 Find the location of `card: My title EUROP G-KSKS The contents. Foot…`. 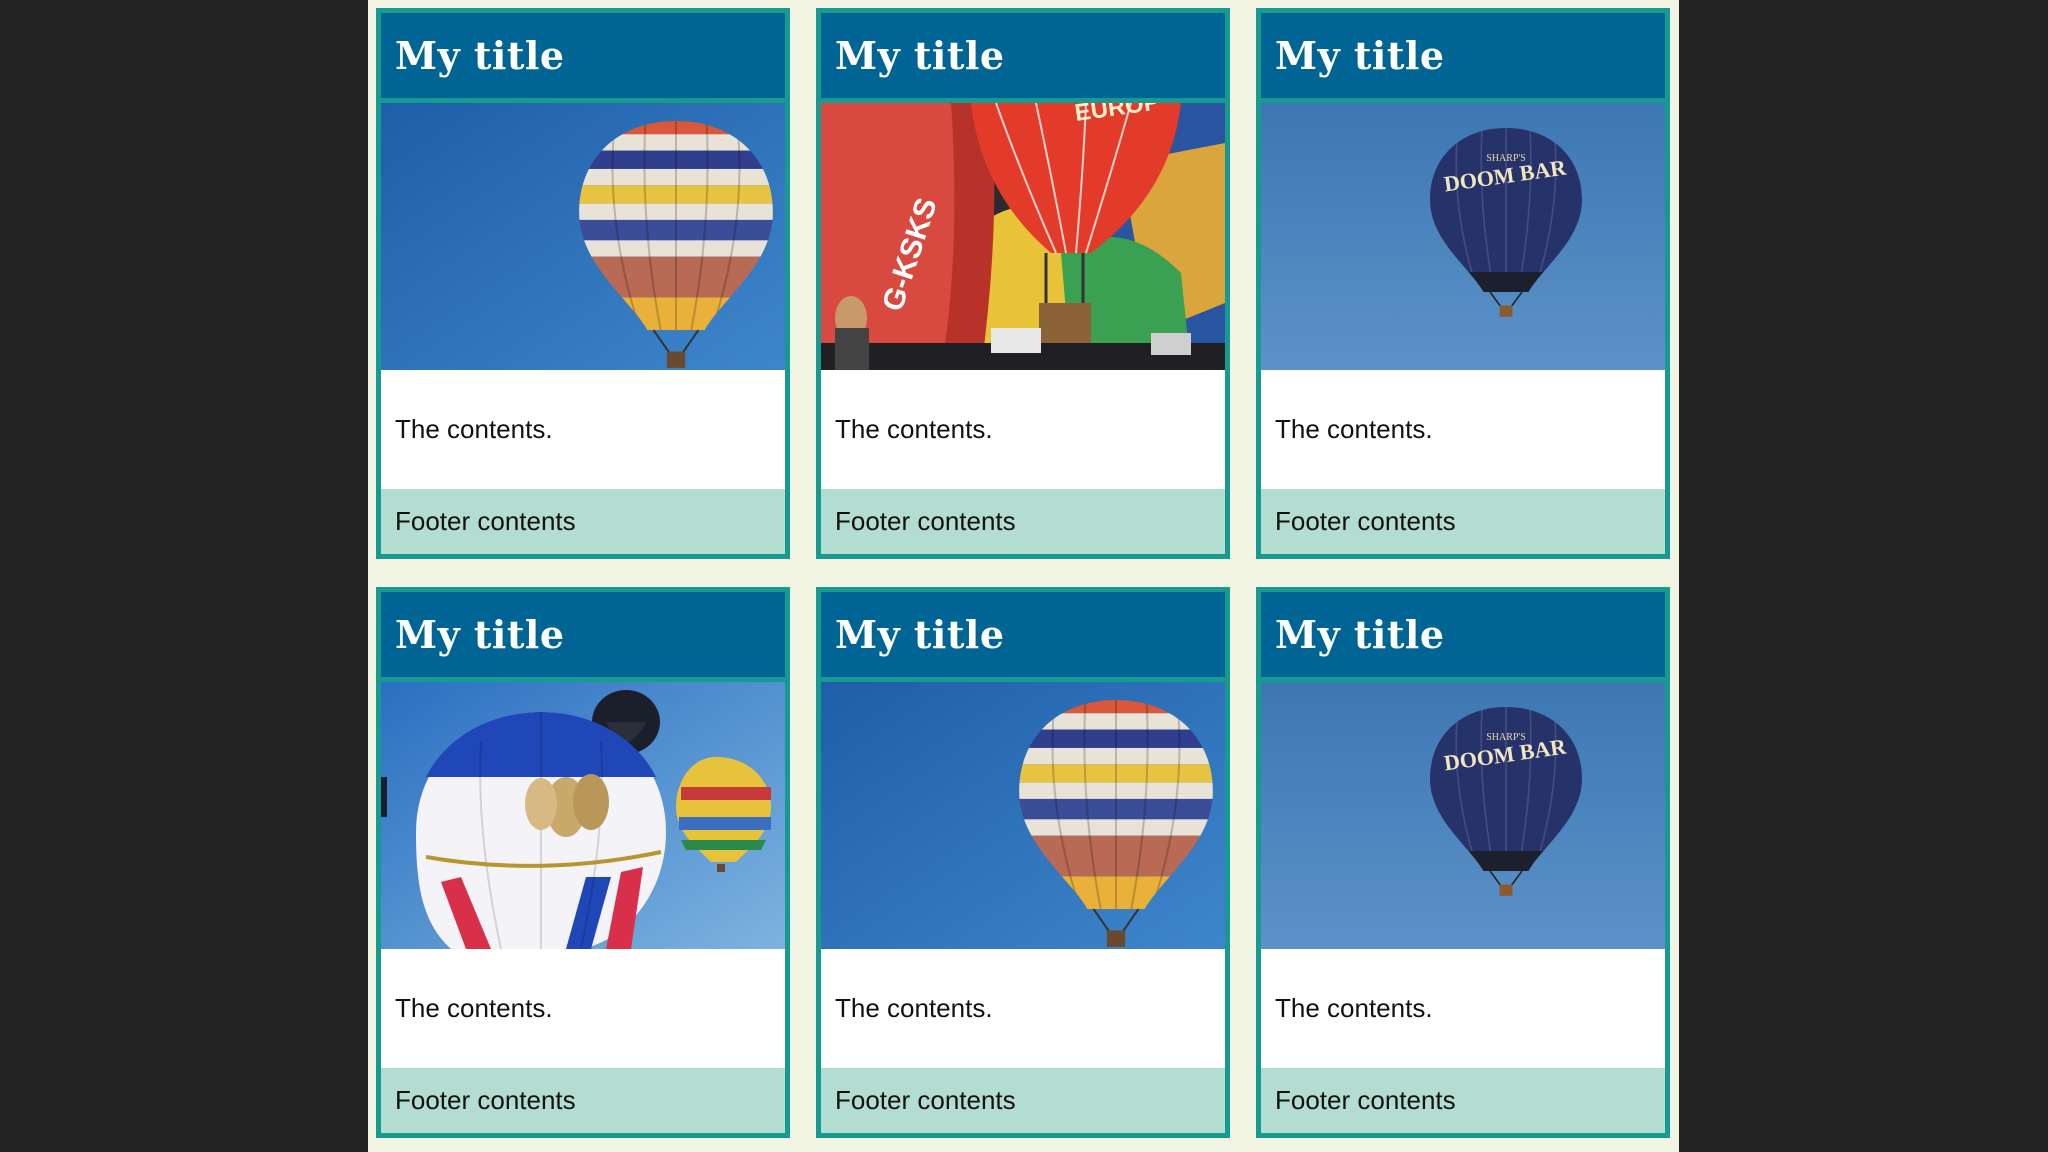

card: My title EUROP G-KSKS The contents. Foot… is located at coordinates (1023, 283).